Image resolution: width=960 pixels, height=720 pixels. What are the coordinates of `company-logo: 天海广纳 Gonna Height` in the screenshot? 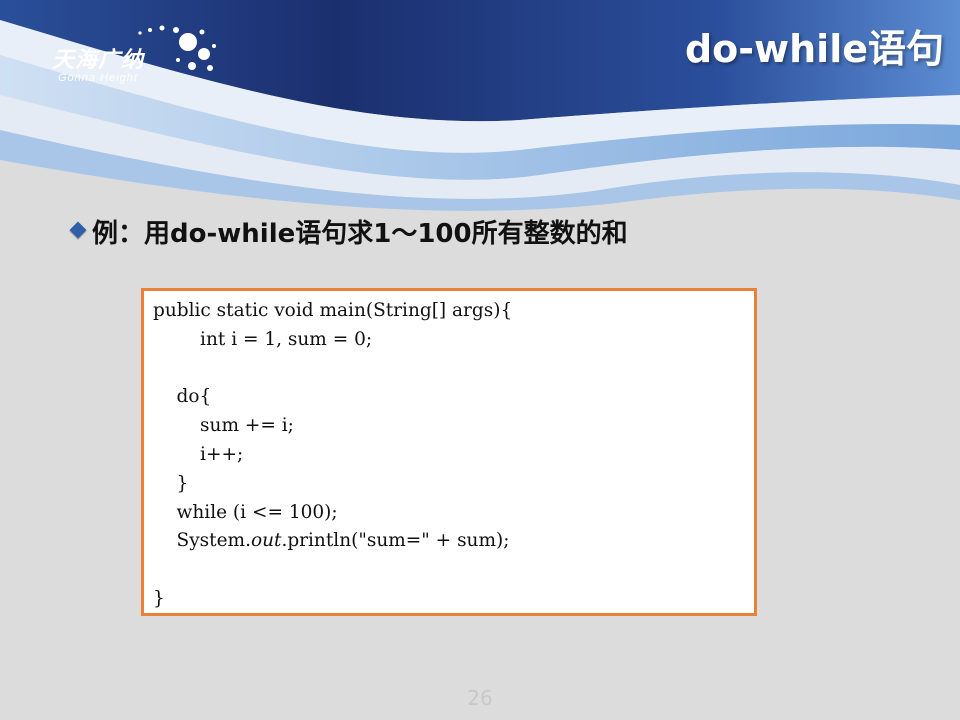 It's located at (130, 55).